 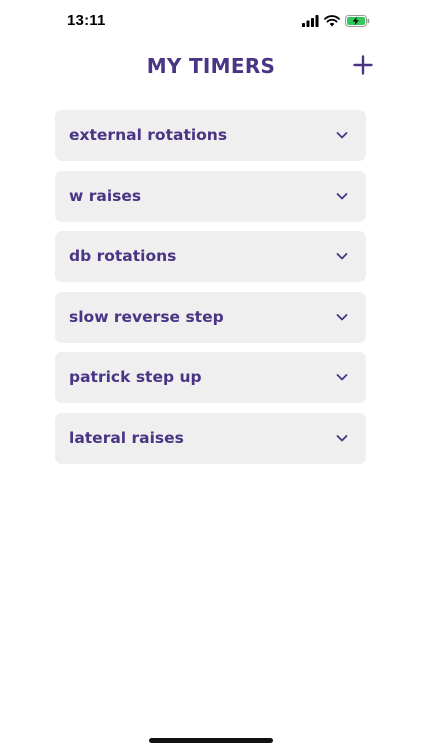 I want to click on timer-item: db rotations, so click(x=210, y=256).